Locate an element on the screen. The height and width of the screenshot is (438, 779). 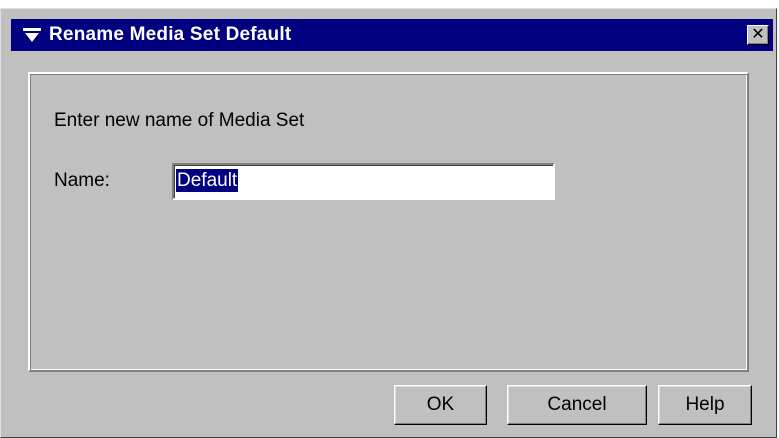
cancel-button: Cancel is located at coordinates (577, 405).